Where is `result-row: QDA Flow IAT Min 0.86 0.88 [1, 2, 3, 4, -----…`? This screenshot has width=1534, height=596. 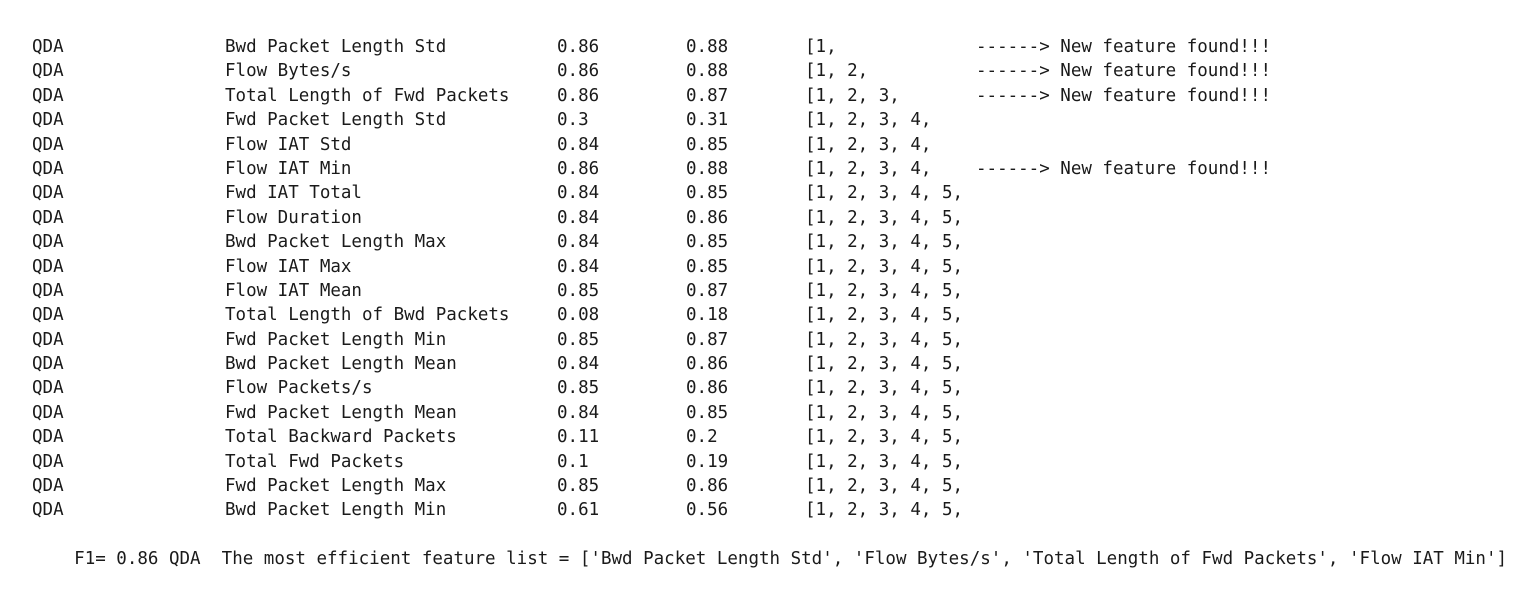 result-row: QDA Flow IAT Min 0.86 0.88 [1, 2, 3, 4, -----… is located at coordinates (777, 169).